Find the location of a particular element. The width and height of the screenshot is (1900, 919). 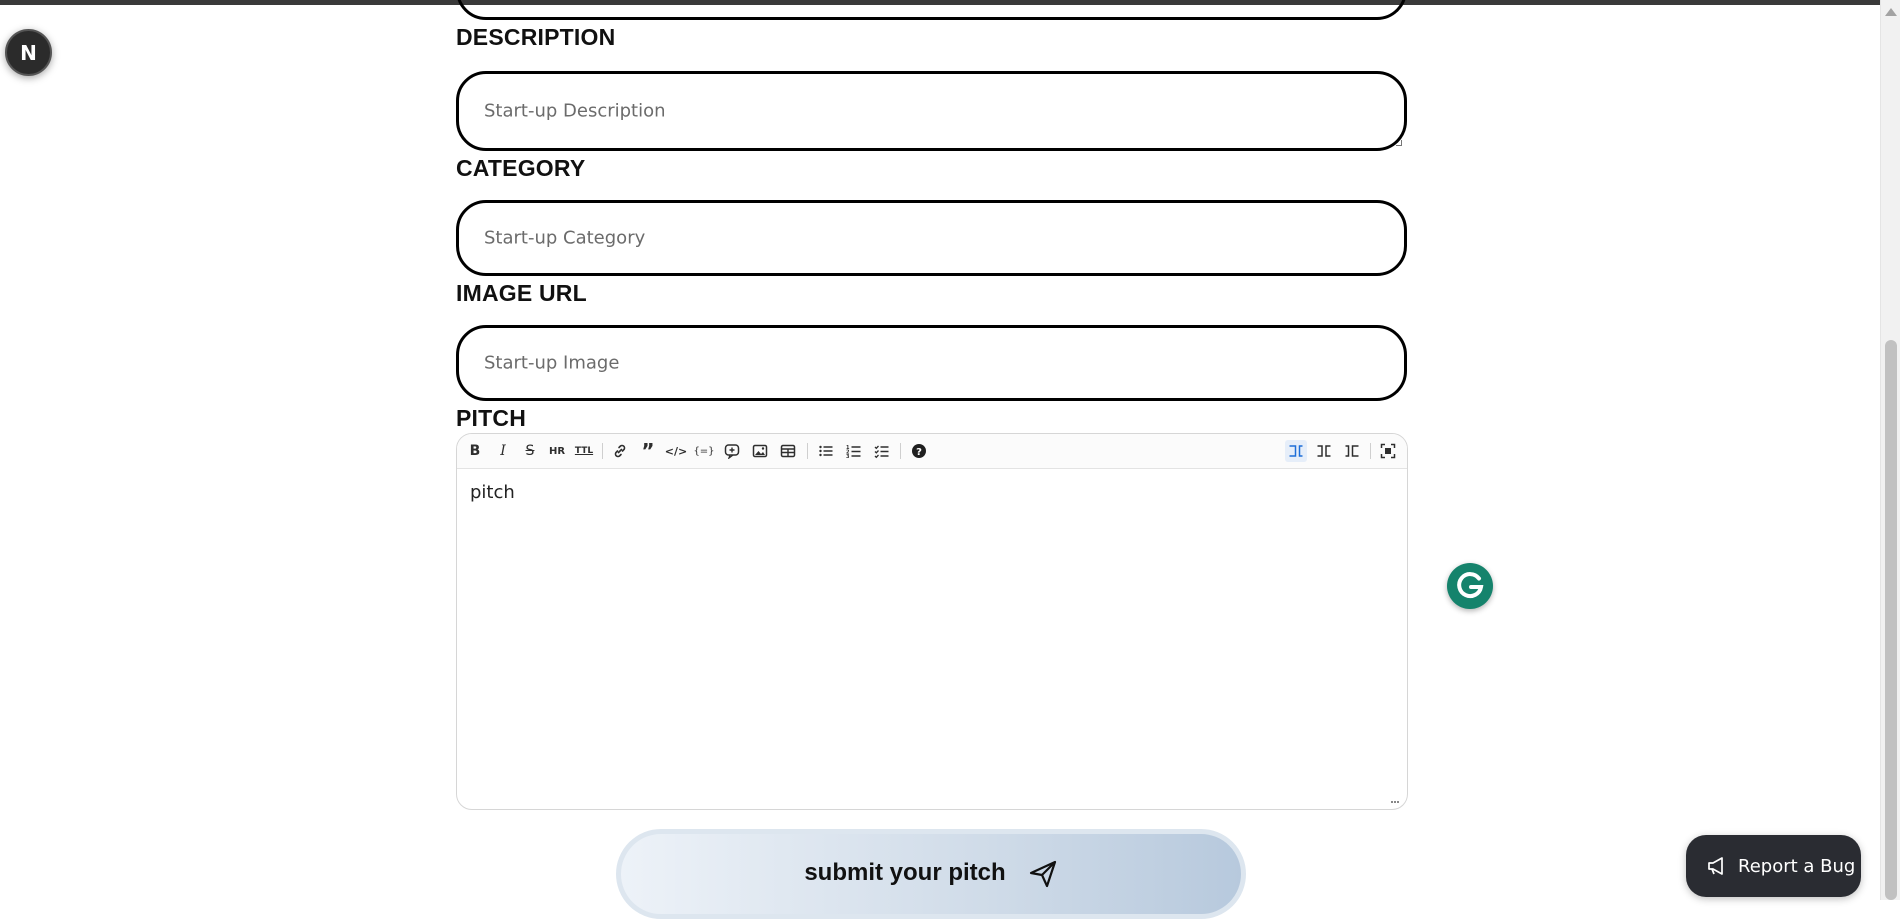

code-block-icon: {=} is located at coordinates (704, 451).